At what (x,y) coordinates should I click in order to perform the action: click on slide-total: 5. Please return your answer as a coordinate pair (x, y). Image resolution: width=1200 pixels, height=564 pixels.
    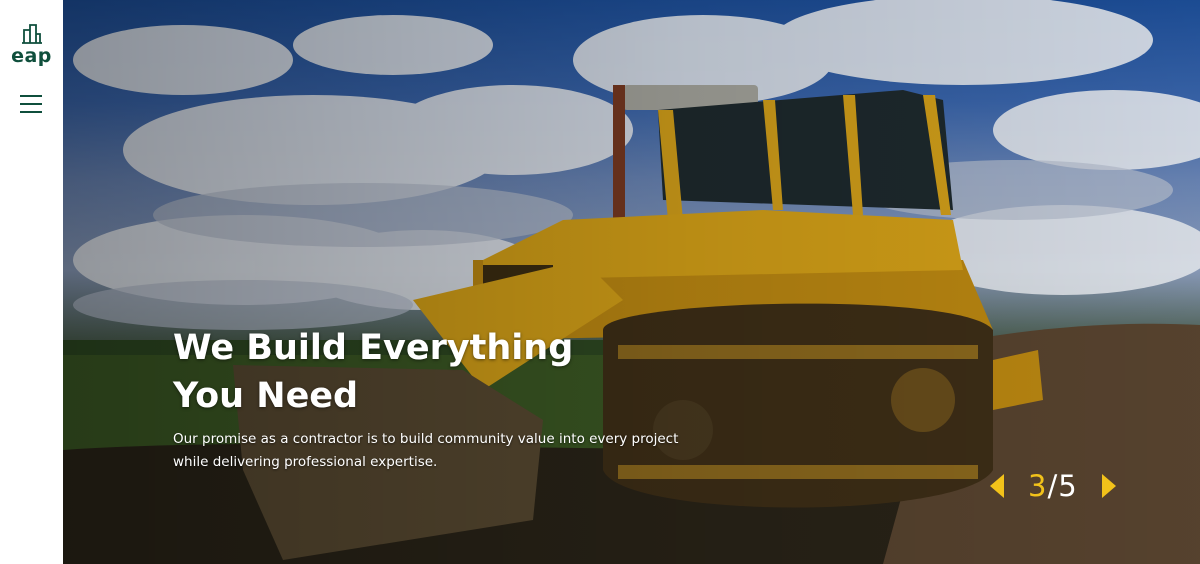
    Looking at the image, I should click on (1068, 486).